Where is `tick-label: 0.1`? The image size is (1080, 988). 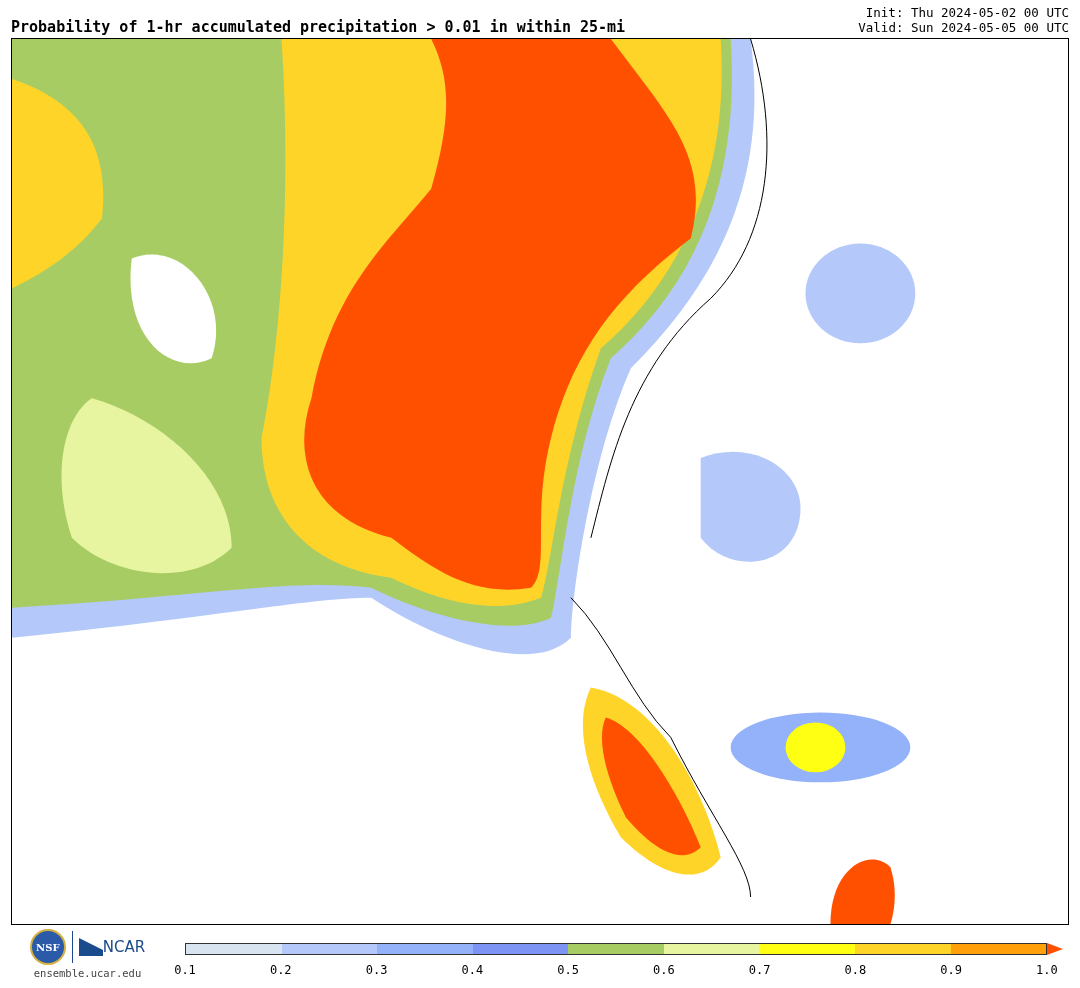 tick-label: 0.1 is located at coordinates (185, 970).